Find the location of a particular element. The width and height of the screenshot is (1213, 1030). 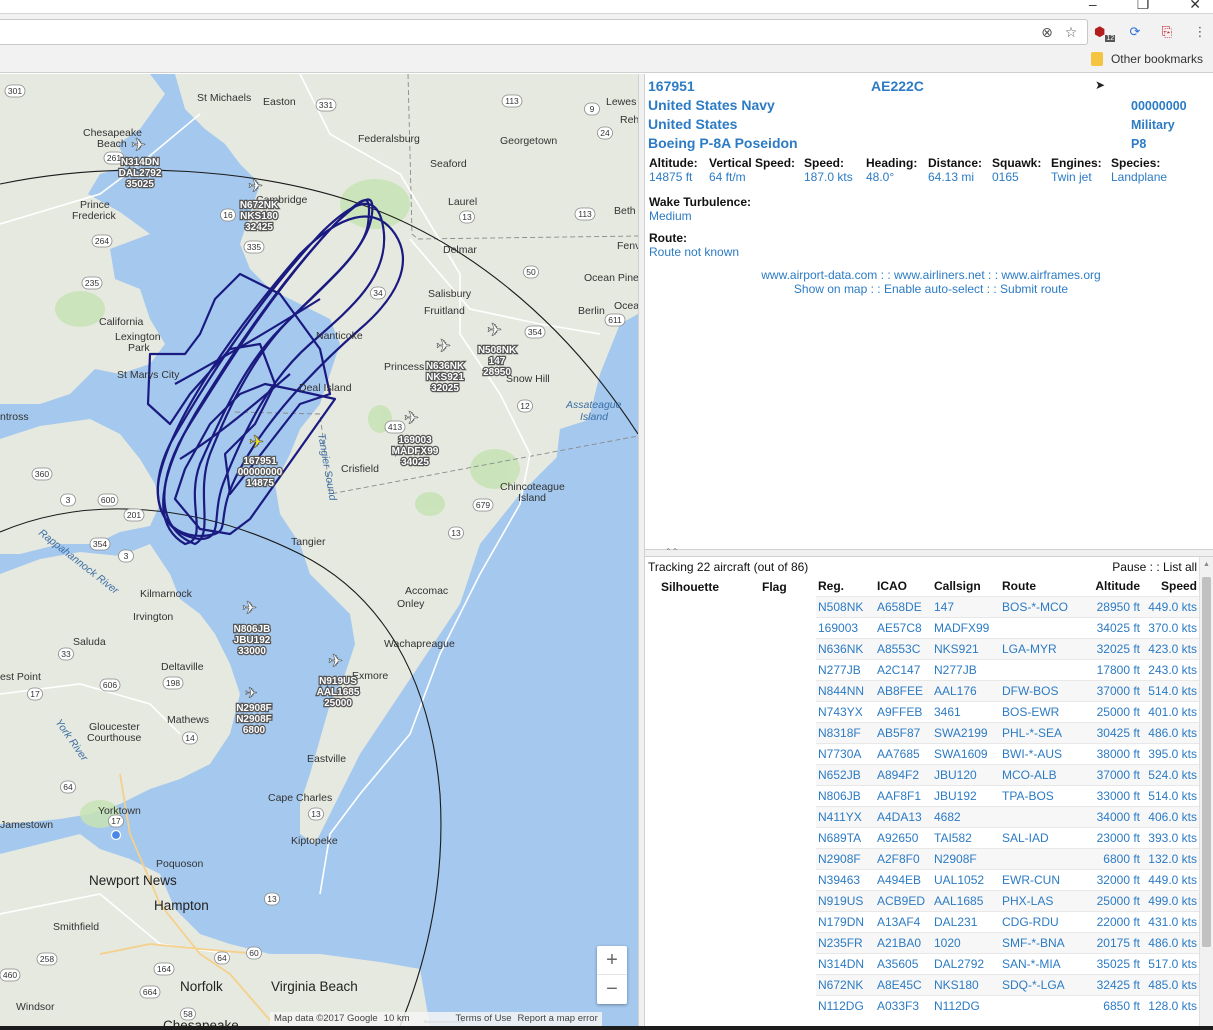

speed-cell: 485.0 kts is located at coordinates (1170, 984).